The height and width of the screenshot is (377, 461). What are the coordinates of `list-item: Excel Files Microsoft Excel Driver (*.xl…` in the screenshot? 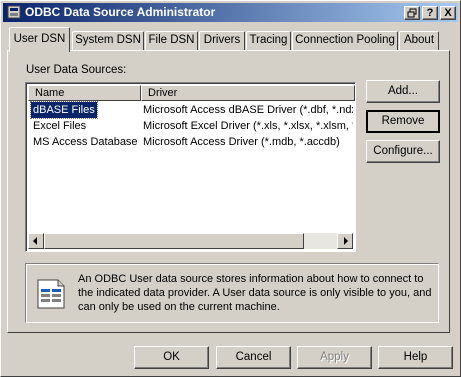 It's located at (190, 126).